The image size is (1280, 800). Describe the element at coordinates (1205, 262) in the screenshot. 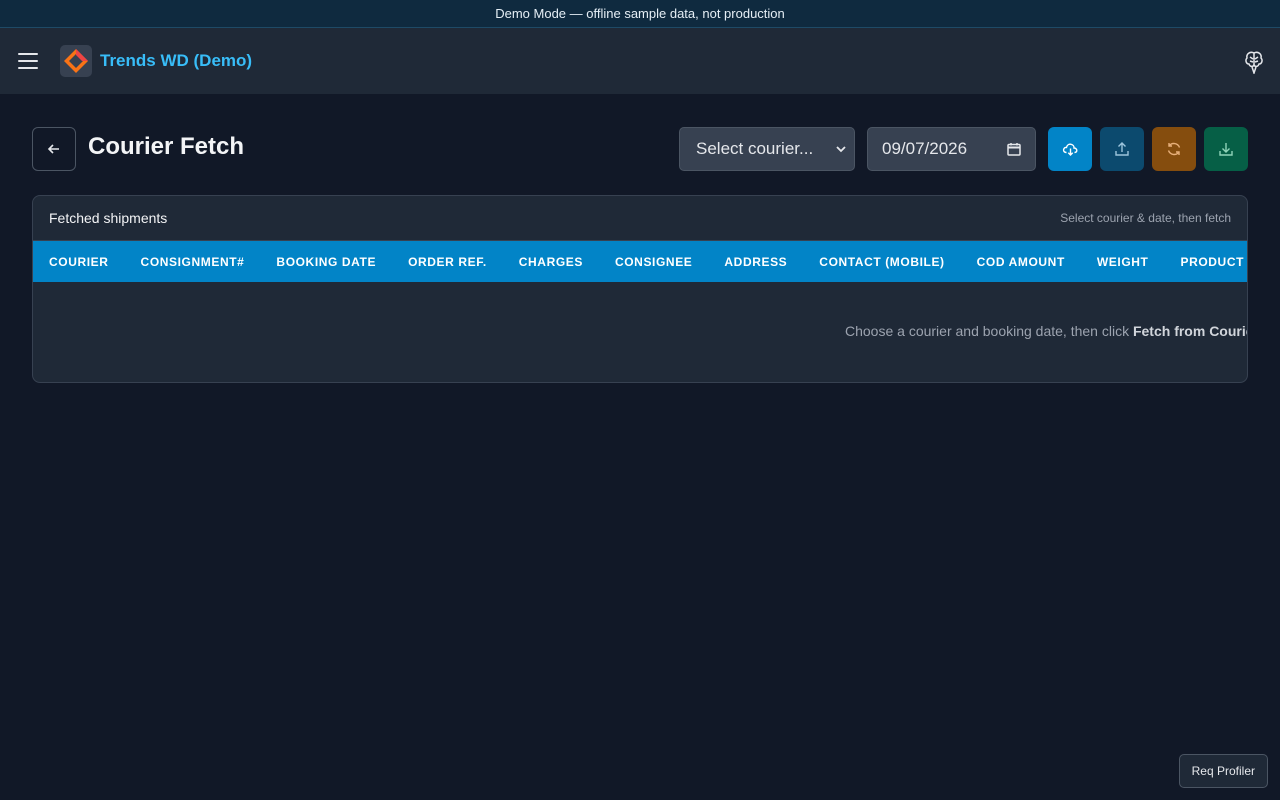

I see `column-header-product-description: PRODUCT DESCRIPTION` at that location.